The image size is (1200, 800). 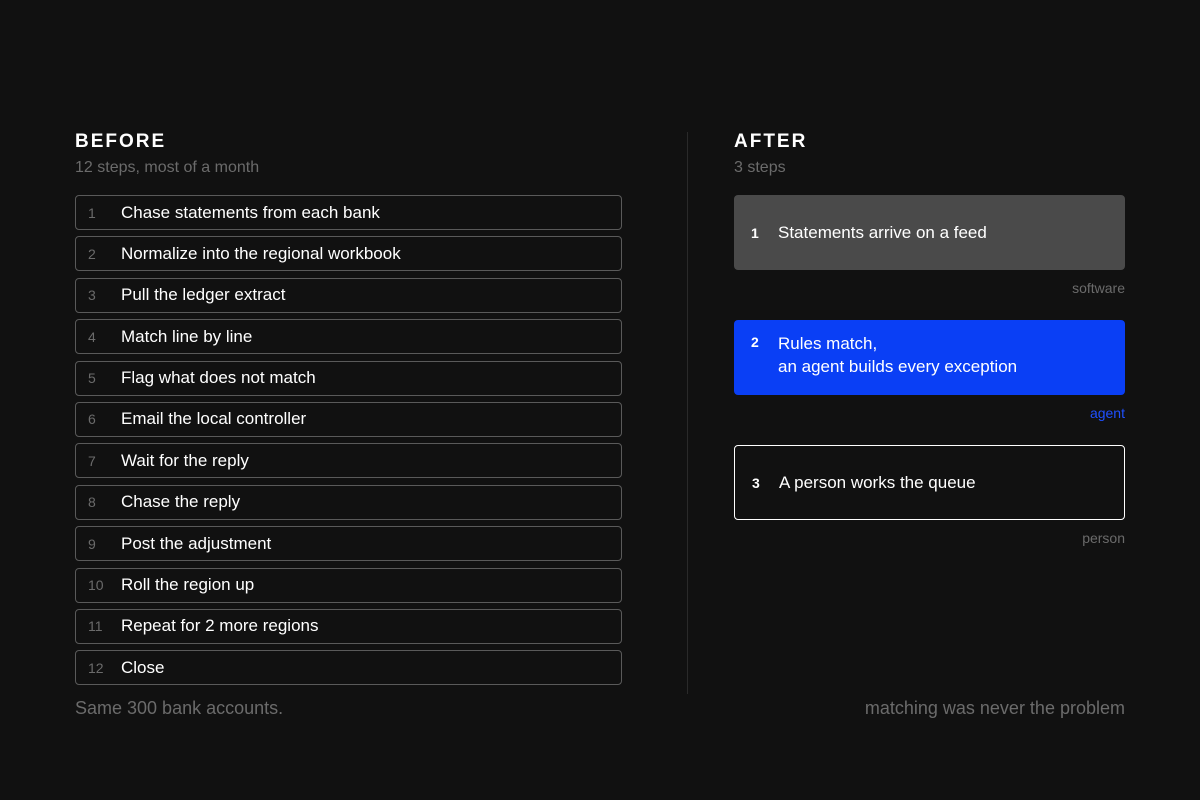 I want to click on step-text: Chase the reply, so click(x=181, y=502).